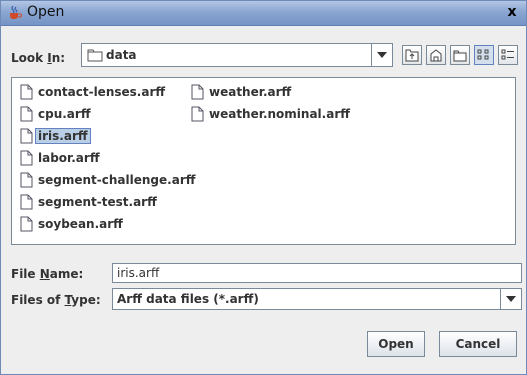  I want to click on file-type-value: Arff data files (*.arff), so click(188, 299).